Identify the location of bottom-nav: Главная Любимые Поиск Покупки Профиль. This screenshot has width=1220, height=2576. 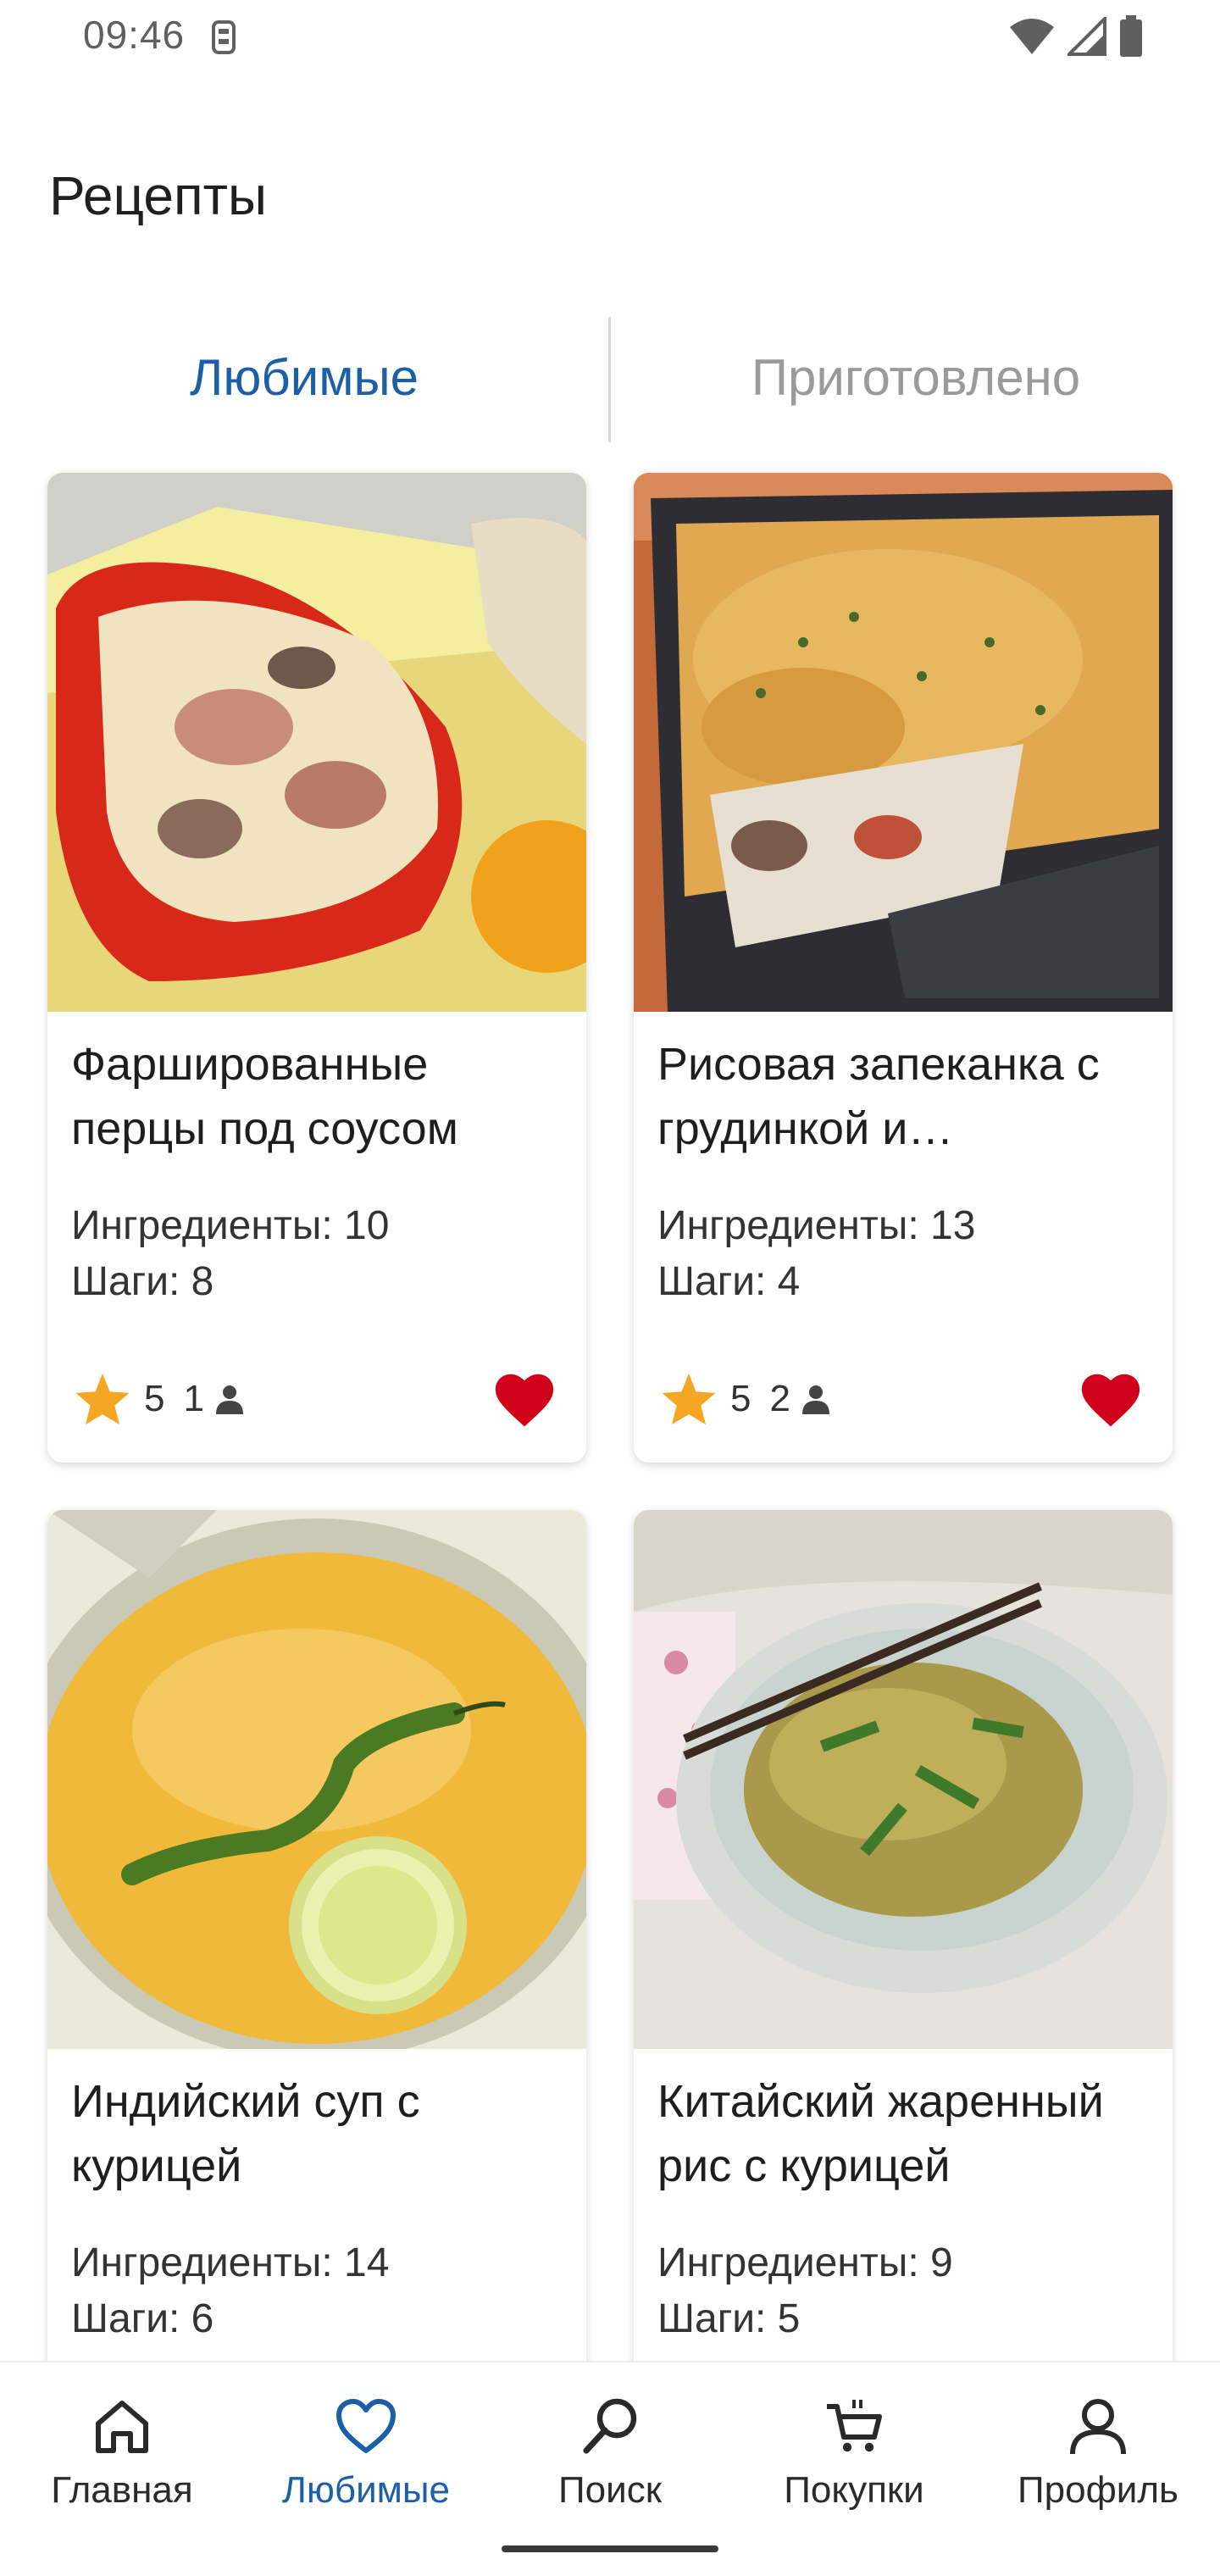
(610, 2468).